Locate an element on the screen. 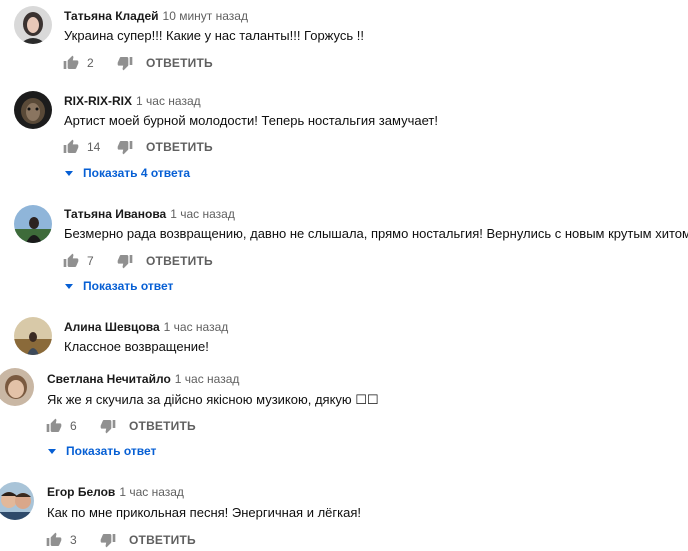  comment-header: Светлана Нечитайло 1 час назад is located at coordinates (143, 379).